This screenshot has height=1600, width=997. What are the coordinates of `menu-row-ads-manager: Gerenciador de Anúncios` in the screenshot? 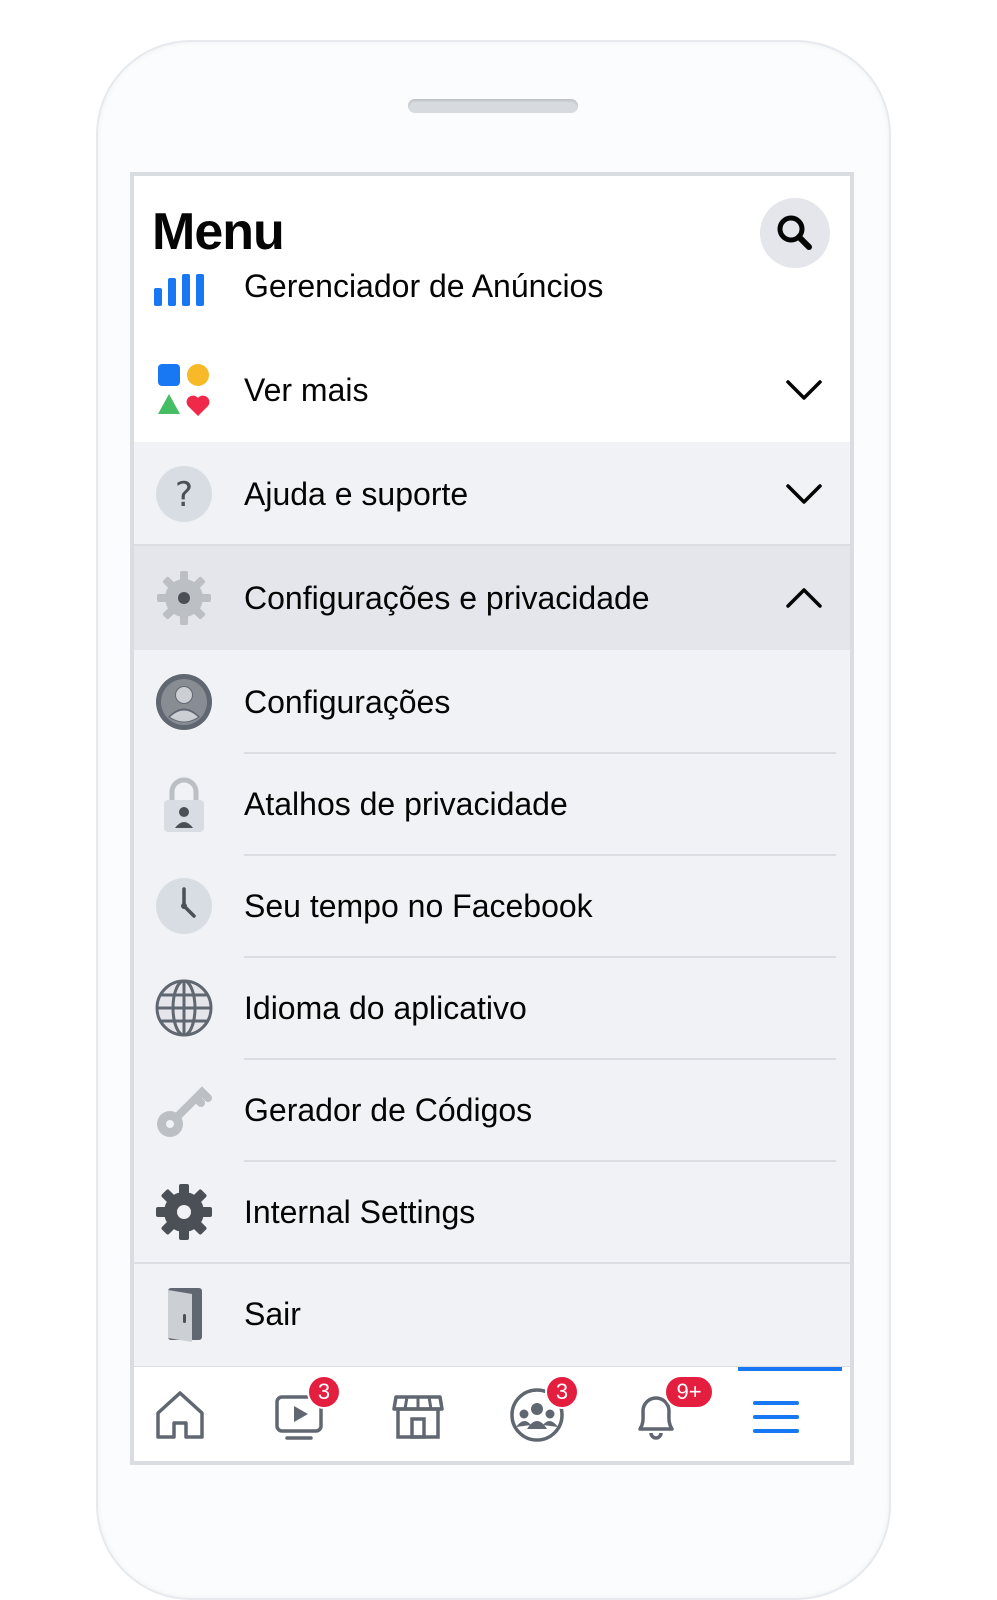 It's located at (492, 296).